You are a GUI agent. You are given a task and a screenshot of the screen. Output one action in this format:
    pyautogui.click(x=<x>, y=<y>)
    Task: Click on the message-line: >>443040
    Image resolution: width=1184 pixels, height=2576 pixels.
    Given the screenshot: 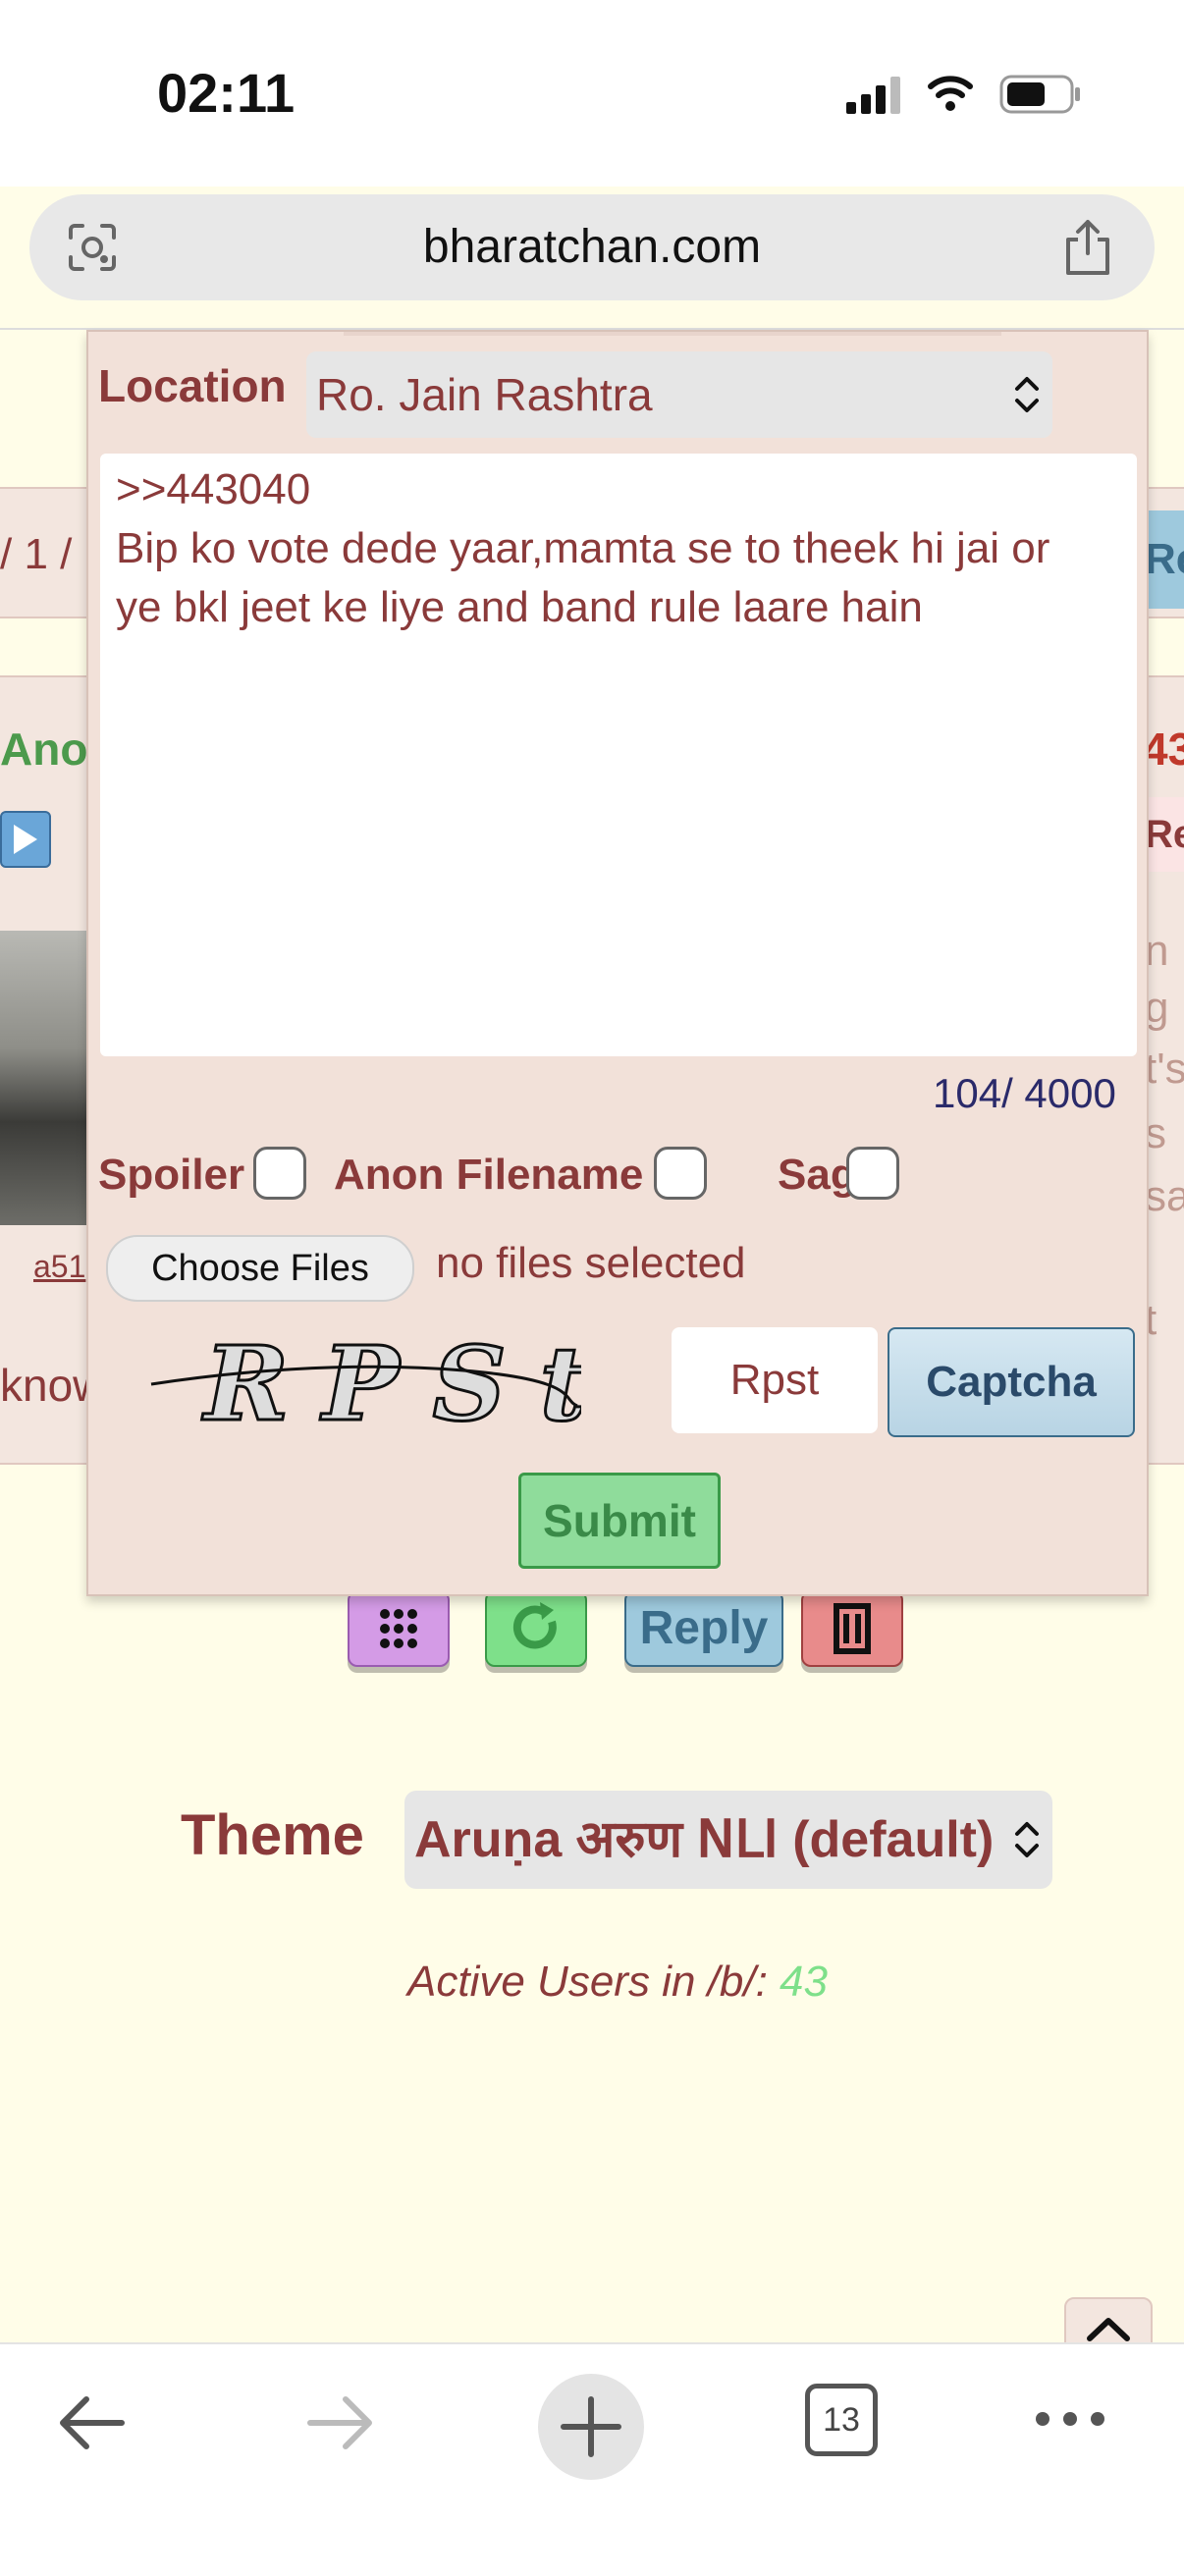 What is the action you would take?
    pyautogui.click(x=214, y=489)
    